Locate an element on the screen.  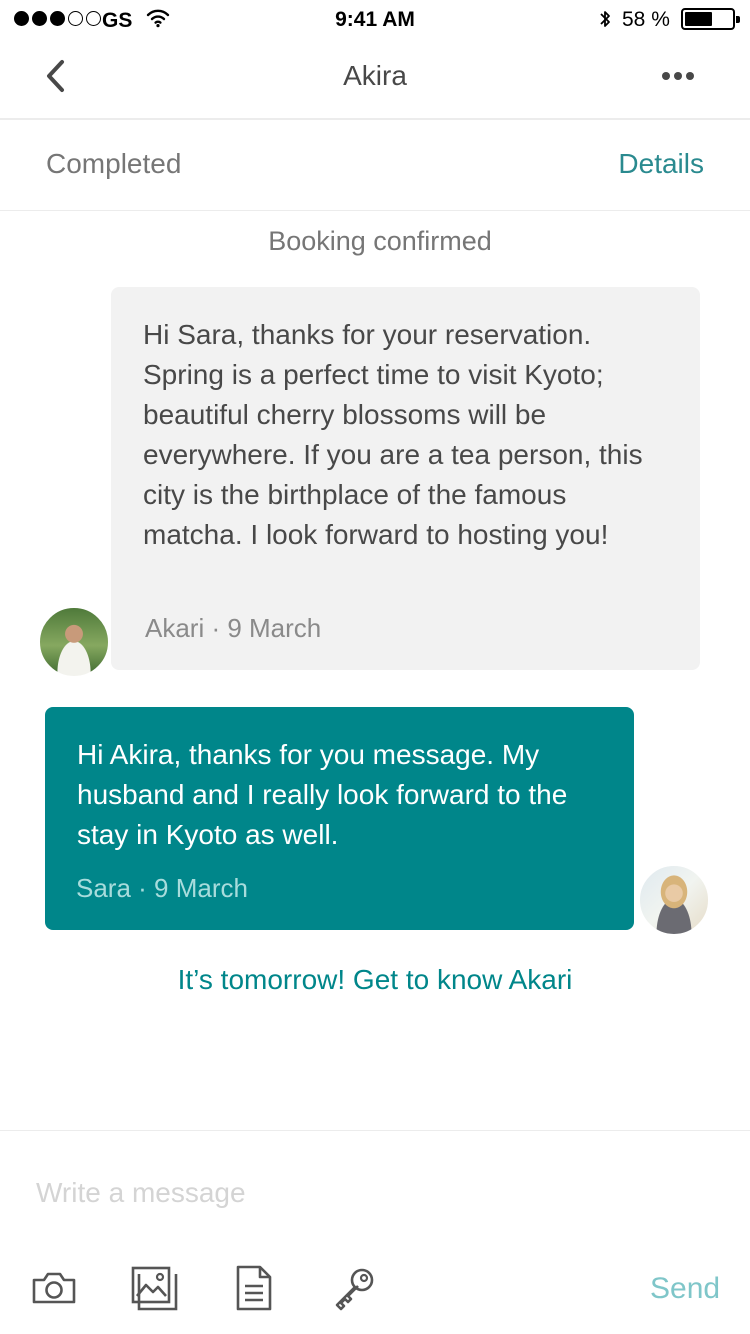
details-link: Details is located at coordinates (661, 164).